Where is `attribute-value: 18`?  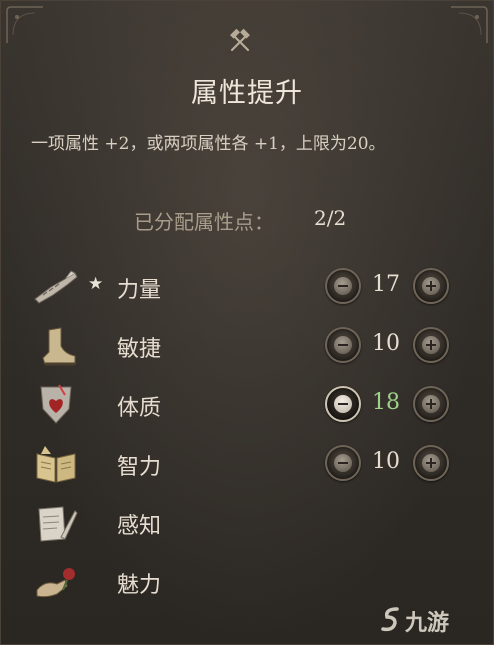
attribute-value: 18 is located at coordinates (386, 402).